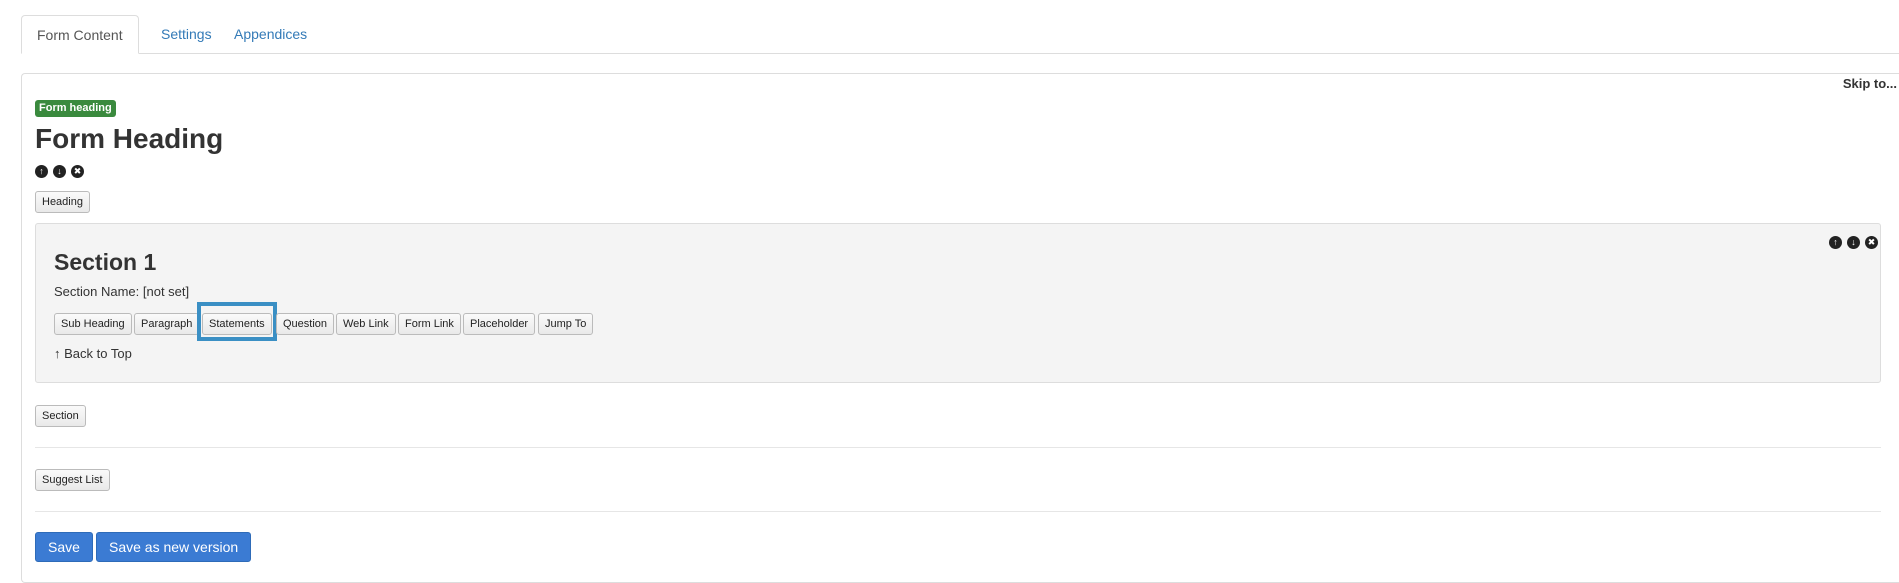  What do you see at coordinates (429, 324) in the screenshot?
I see `form-link-button: Form Link` at bounding box center [429, 324].